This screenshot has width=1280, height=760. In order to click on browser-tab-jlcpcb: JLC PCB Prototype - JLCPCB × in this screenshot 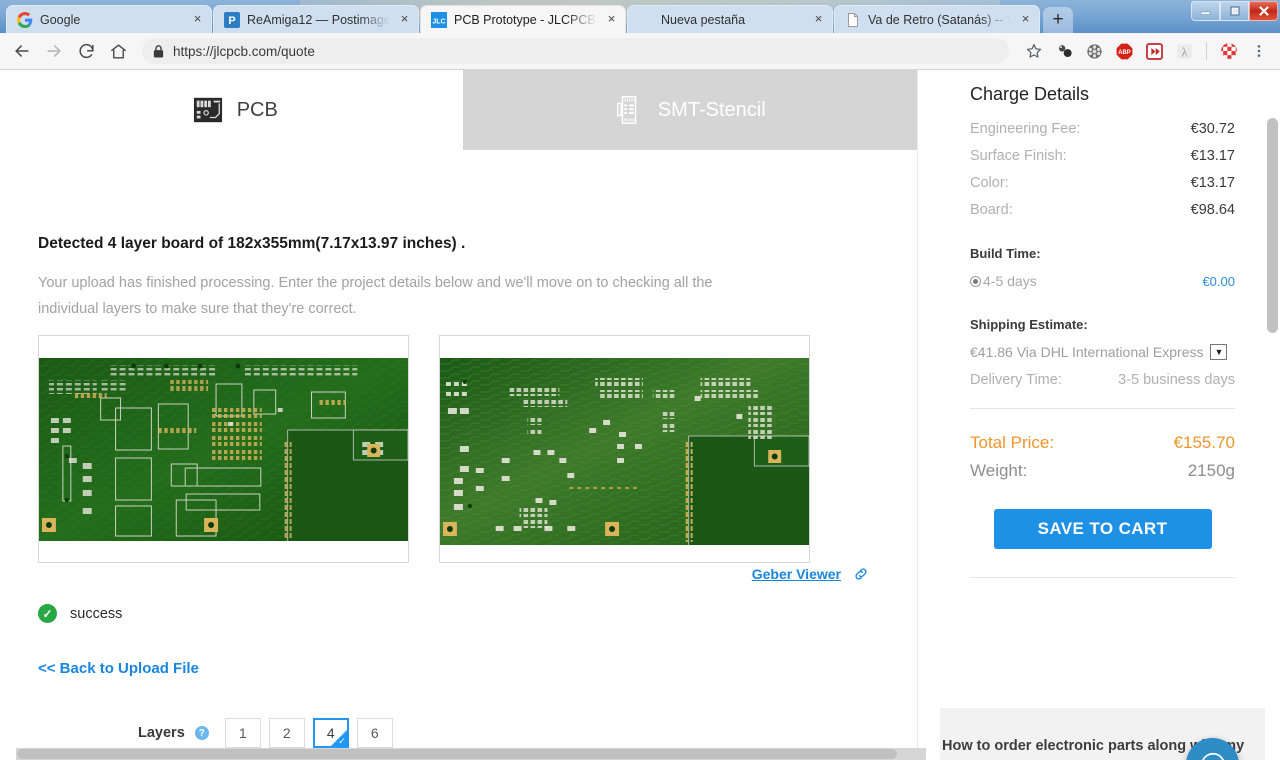, I will do `click(523, 19)`.